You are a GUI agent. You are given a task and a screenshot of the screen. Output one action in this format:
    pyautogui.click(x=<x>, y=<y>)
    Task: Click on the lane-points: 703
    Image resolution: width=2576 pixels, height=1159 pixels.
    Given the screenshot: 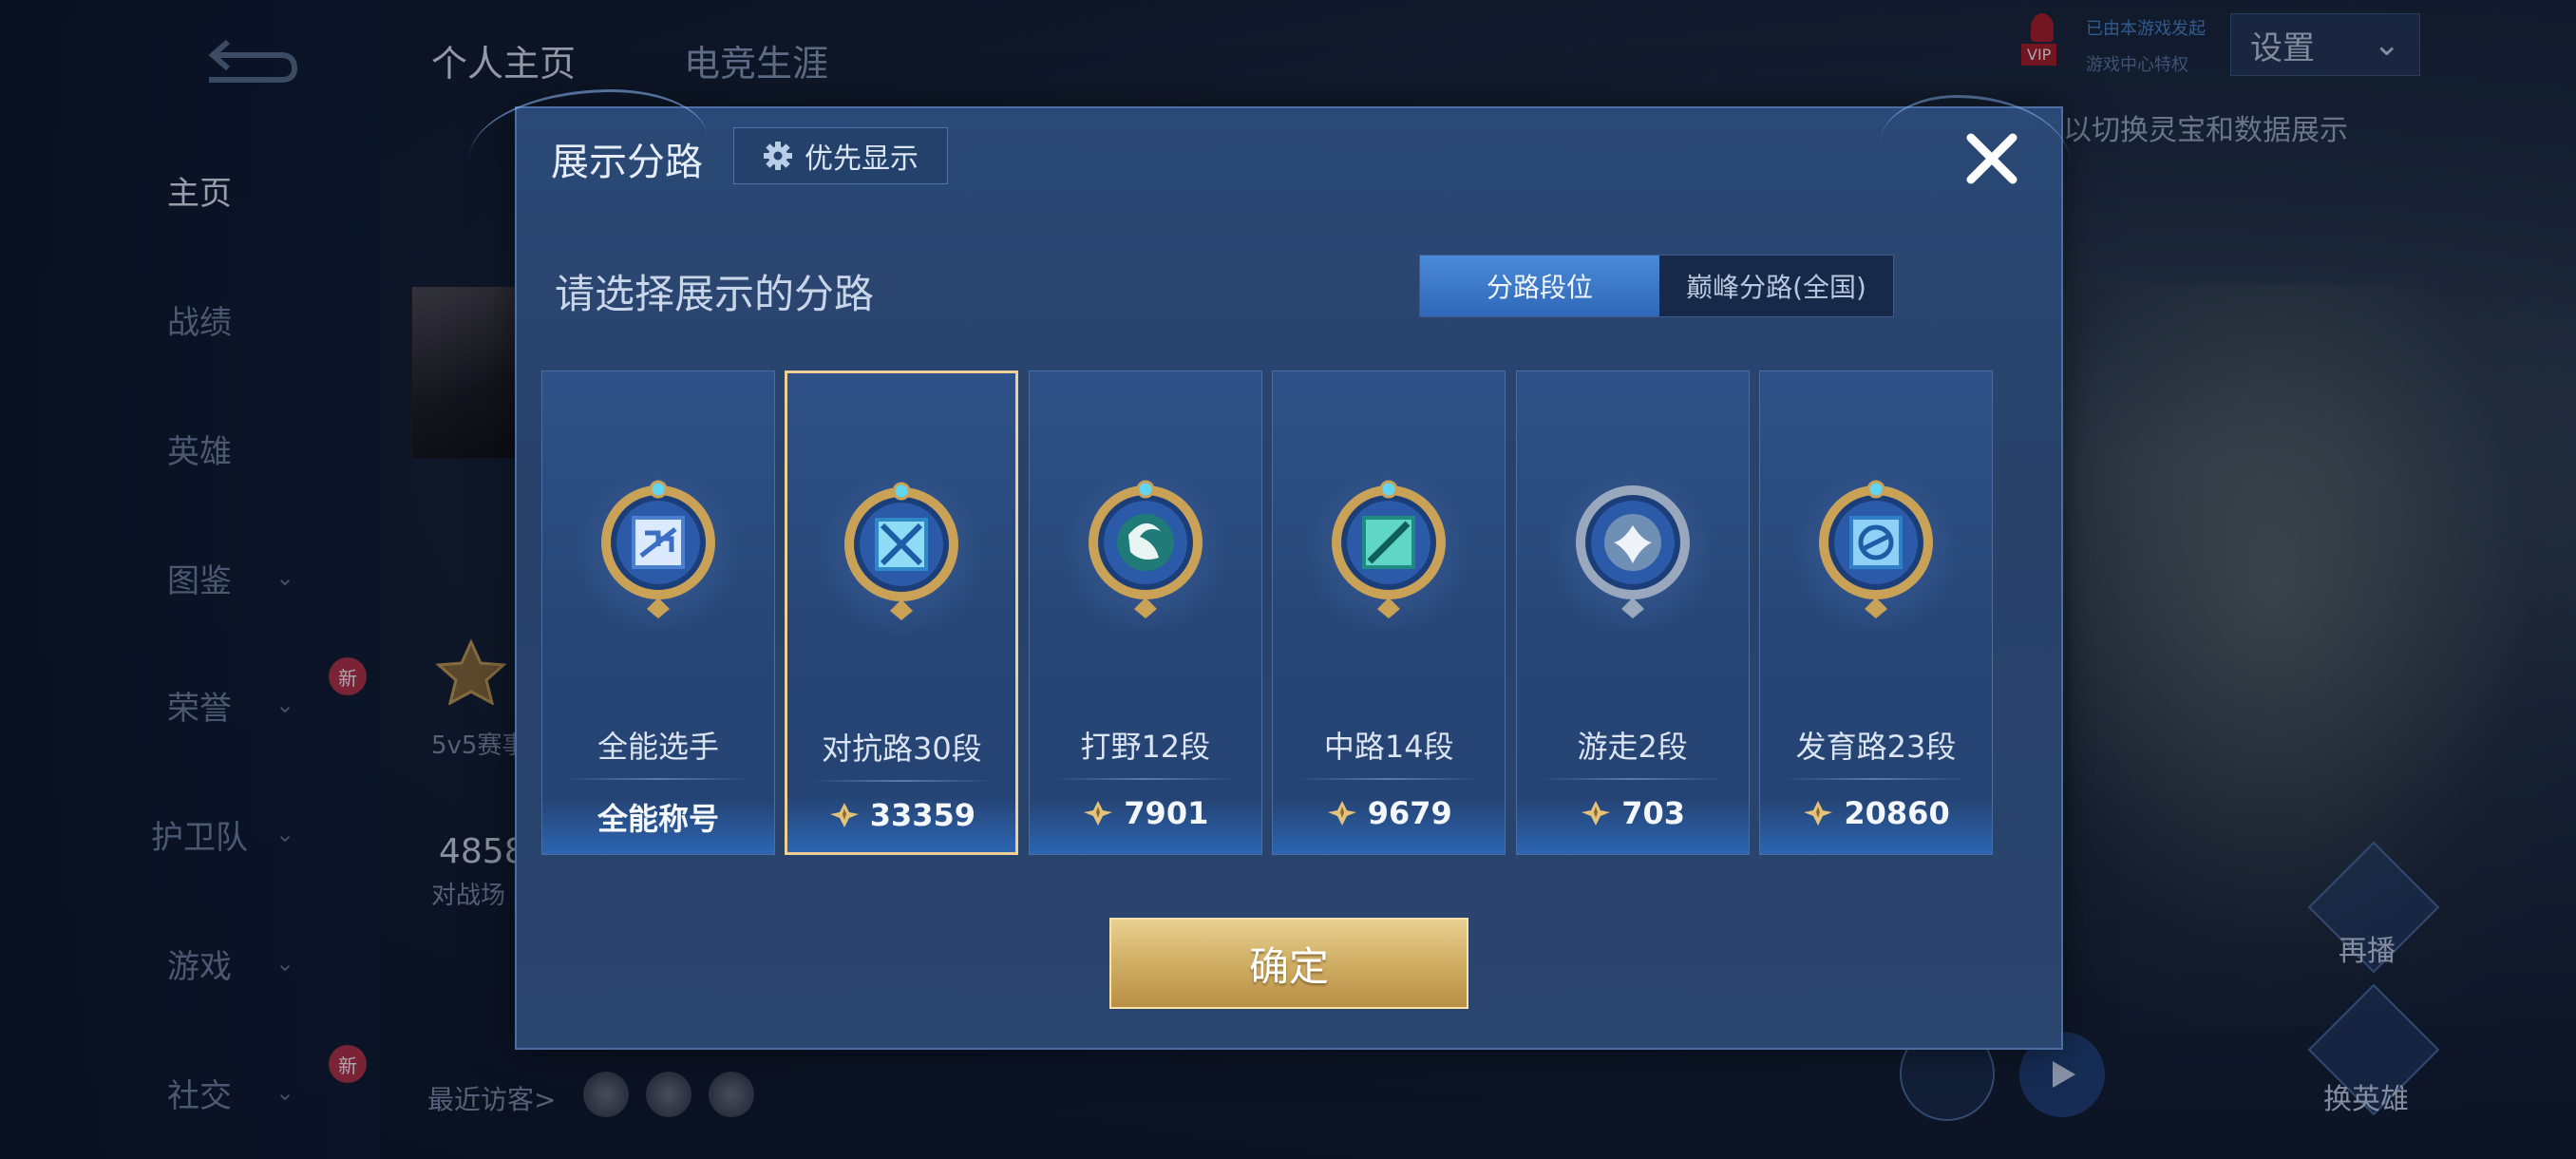 What is the action you would take?
    pyautogui.click(x=1633, y=813)
    